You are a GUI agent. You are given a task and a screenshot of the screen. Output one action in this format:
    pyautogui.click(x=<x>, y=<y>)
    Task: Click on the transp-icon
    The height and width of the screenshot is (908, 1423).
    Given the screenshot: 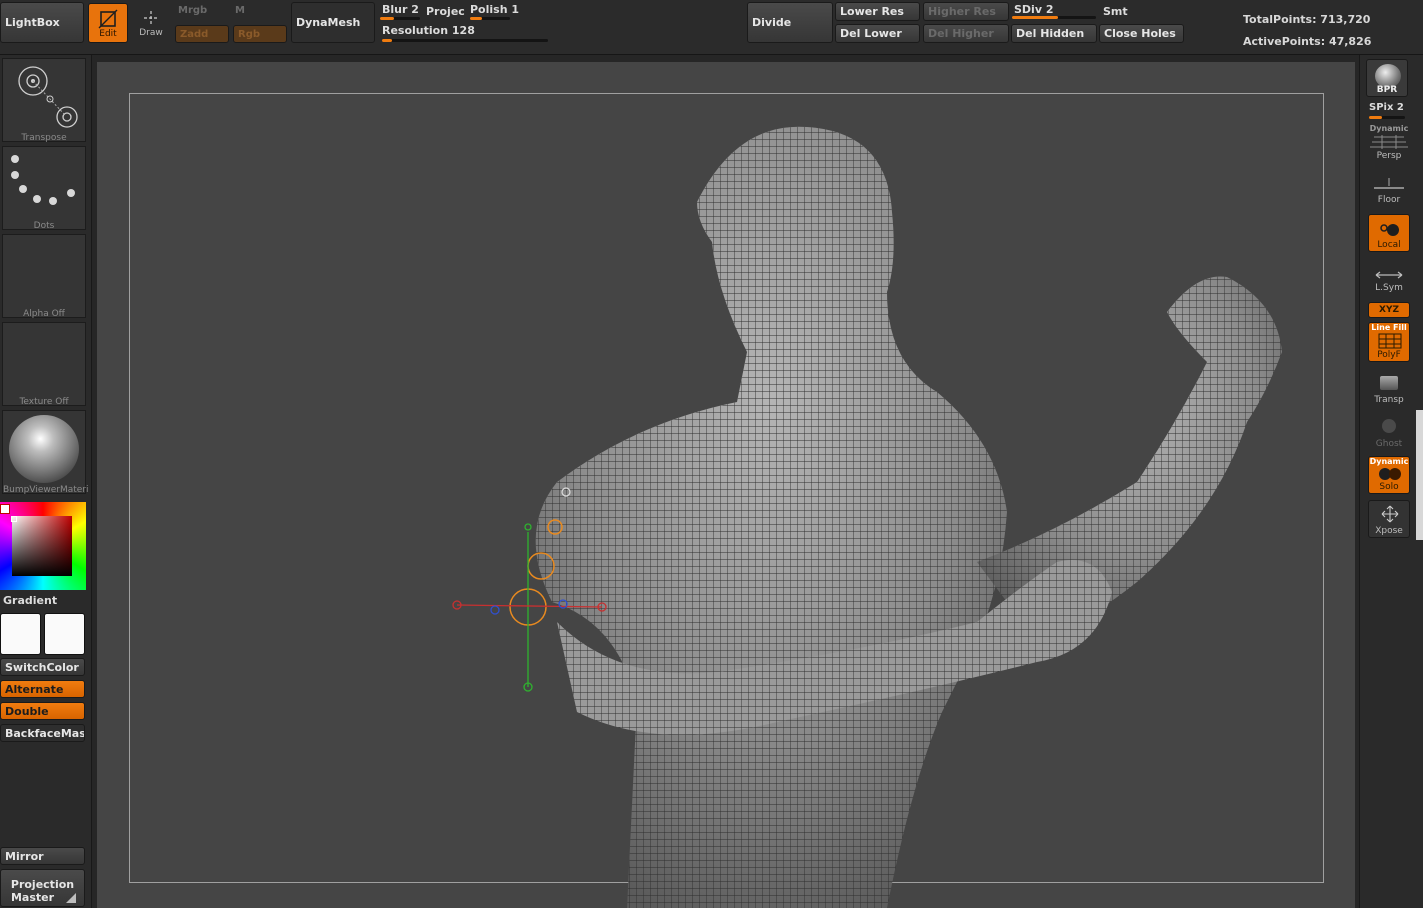 What is the action you would take?
    pyautogui.click(x=1389, y=383)
    